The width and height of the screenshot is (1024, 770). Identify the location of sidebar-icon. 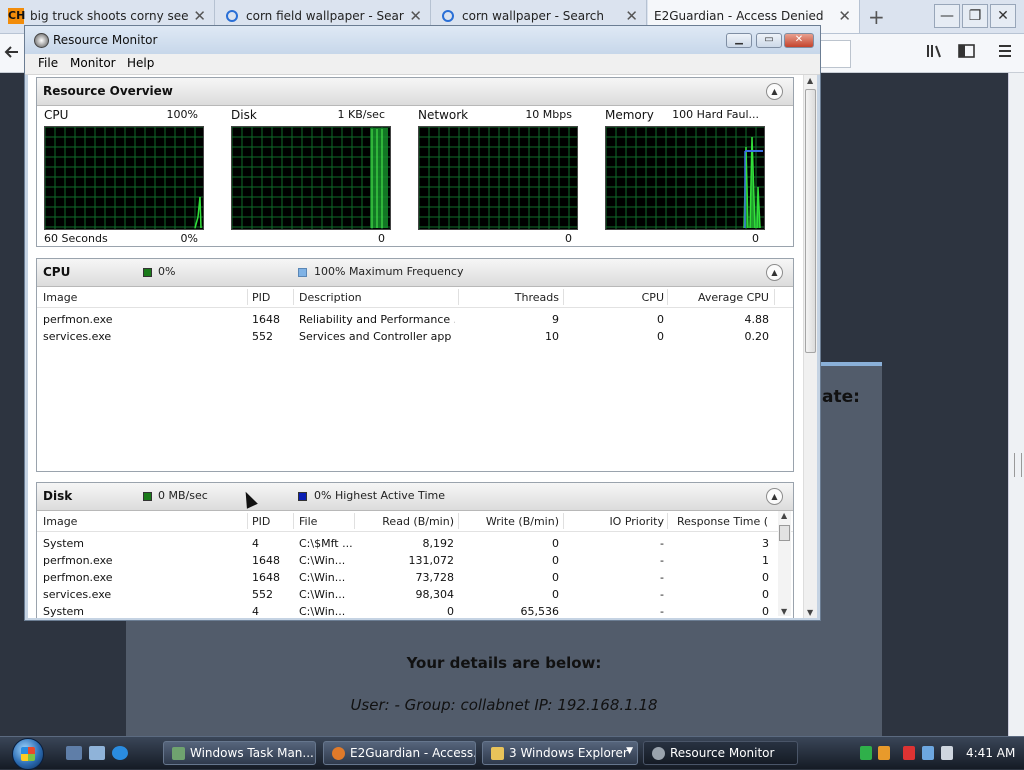
(967, 53).